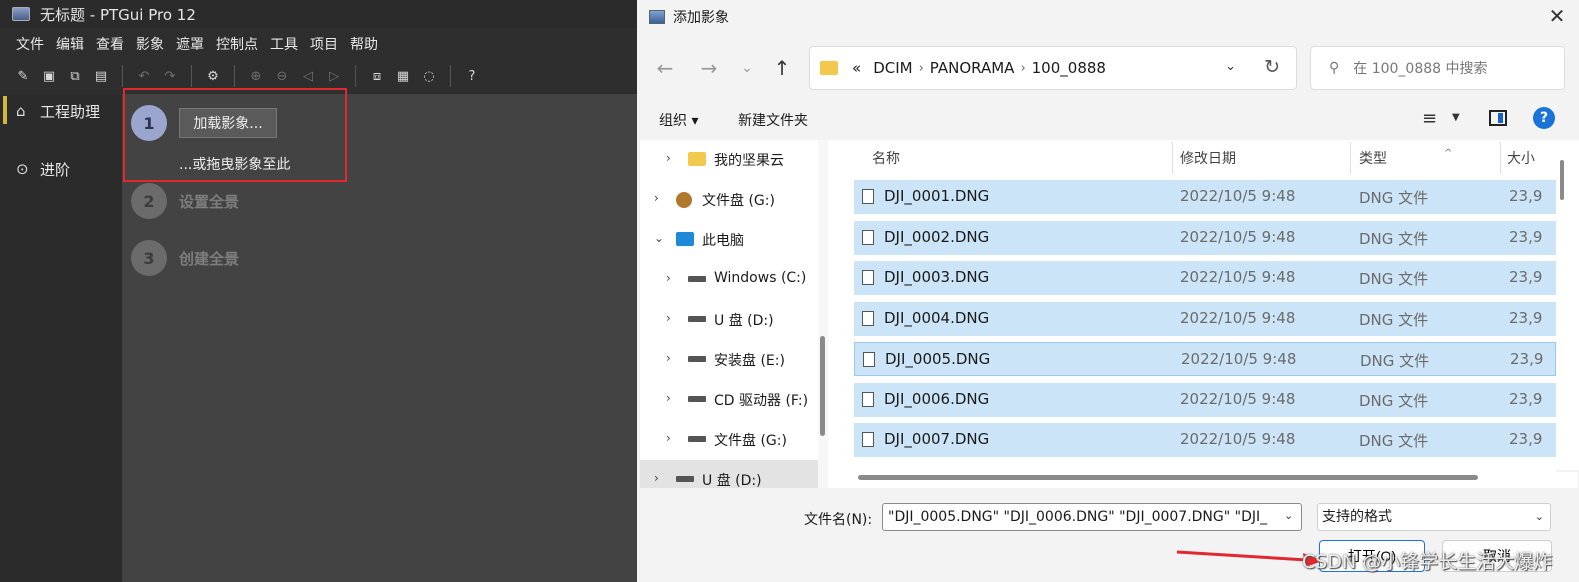 This screenshot has height=582, width=1579. Describe the element at coordinates (685, 239) in the screenshot. I see `pc-icon` at that location.